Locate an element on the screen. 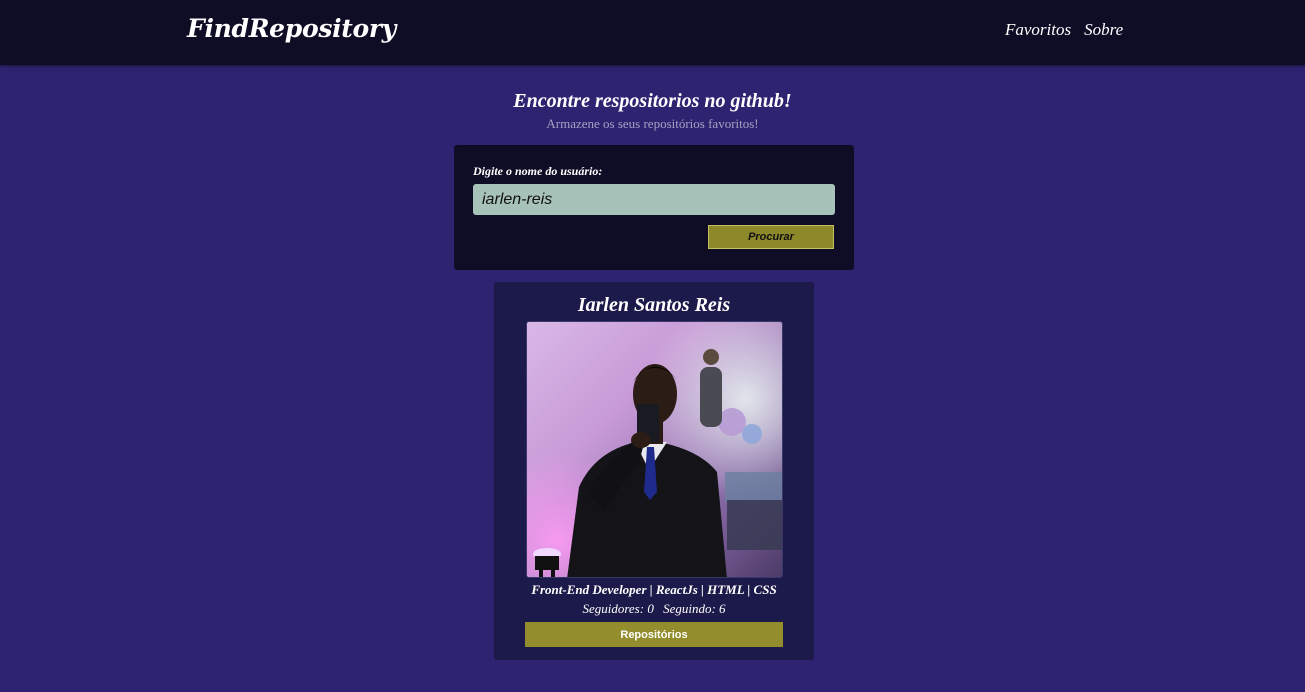 This screenshot has height=692, width=1305. nav-link-sobre: Sobre is located at coordinates (1103, 30).